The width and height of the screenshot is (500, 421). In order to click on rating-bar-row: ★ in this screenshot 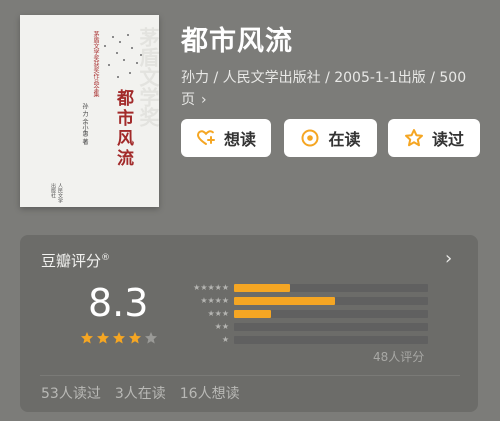, I will do `click(301, 339)`.